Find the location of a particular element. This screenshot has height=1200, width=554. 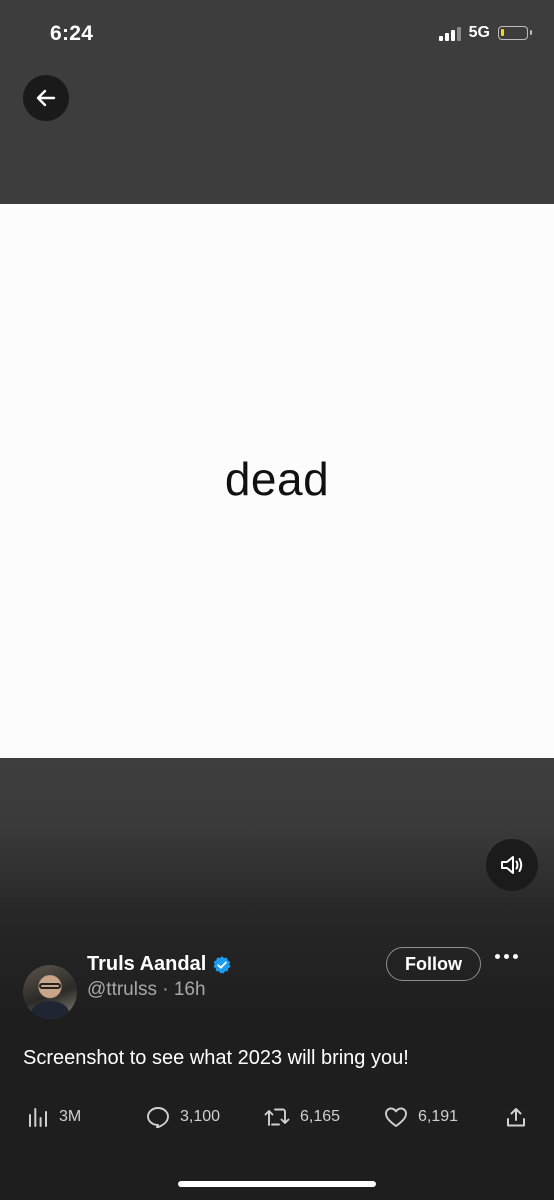

network-label: 5G is located at coordinates (479, 32).